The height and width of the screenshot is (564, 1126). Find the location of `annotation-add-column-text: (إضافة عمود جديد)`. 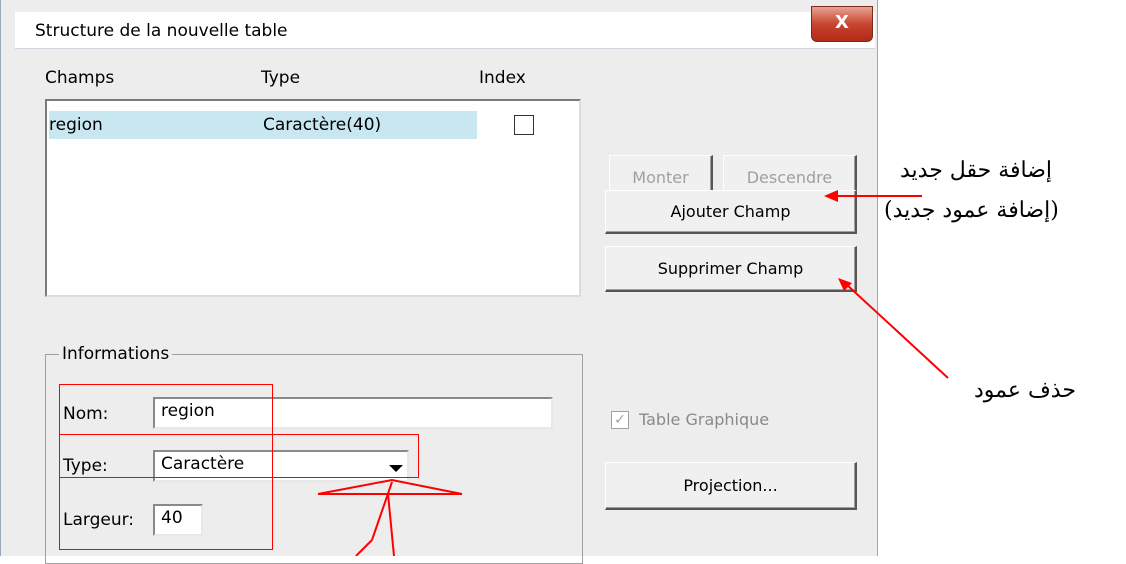

annotation-add-column-text: (إضافة عمود جديد) is located at coordinates (971, 210).